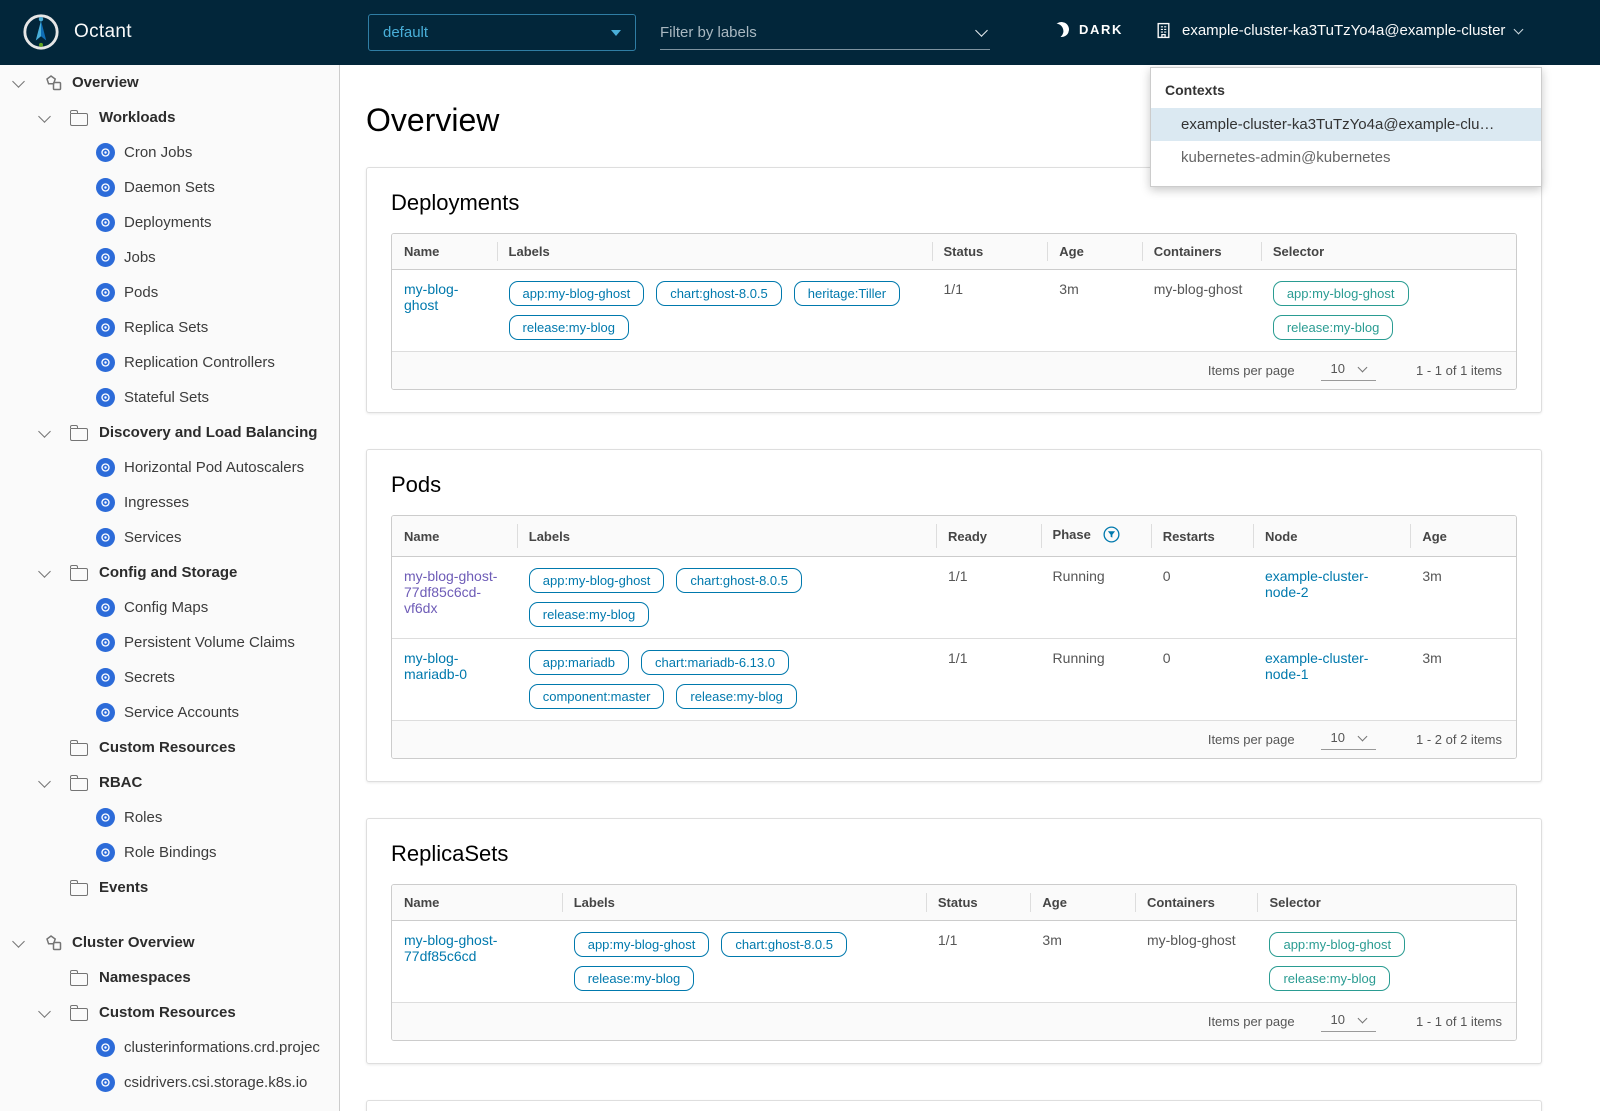  I want to click on sidebar-item-pods: Pods, so click(169, 292).